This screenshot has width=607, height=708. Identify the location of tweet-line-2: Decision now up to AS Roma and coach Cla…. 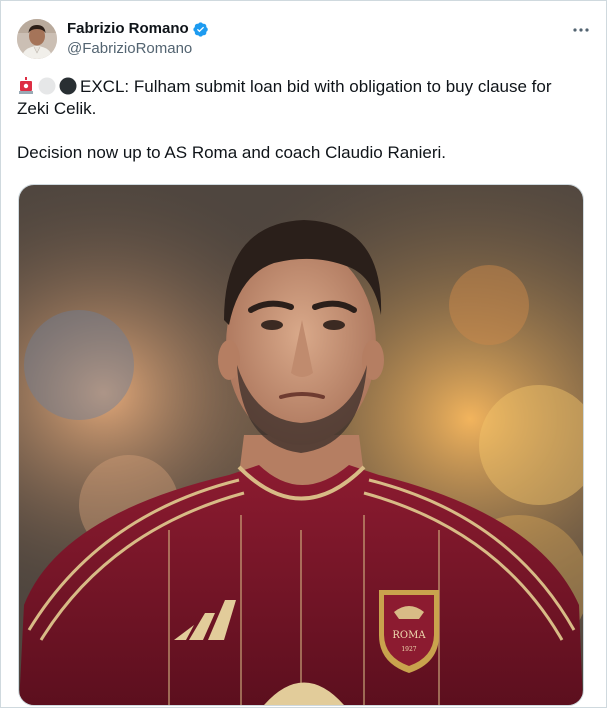
(232, 152).